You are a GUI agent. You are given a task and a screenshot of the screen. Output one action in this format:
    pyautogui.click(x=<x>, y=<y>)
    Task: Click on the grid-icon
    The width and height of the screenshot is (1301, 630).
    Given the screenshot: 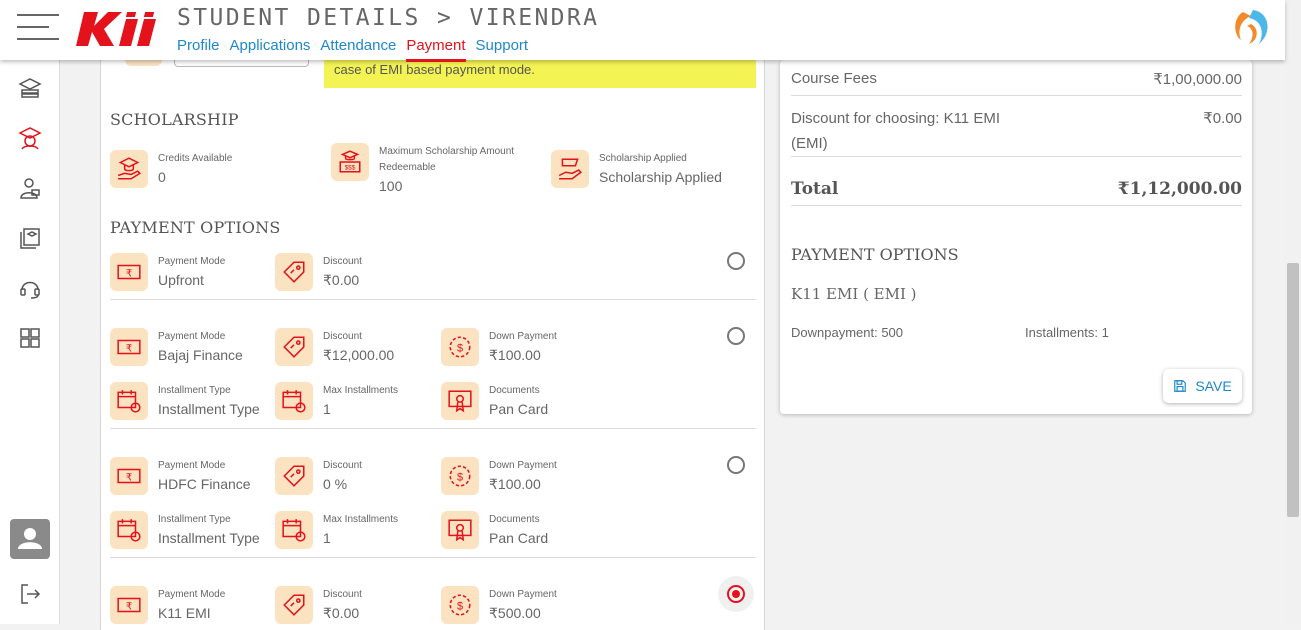 What is the action you would take?
    pyautogui.click(x=30, y=338)
    